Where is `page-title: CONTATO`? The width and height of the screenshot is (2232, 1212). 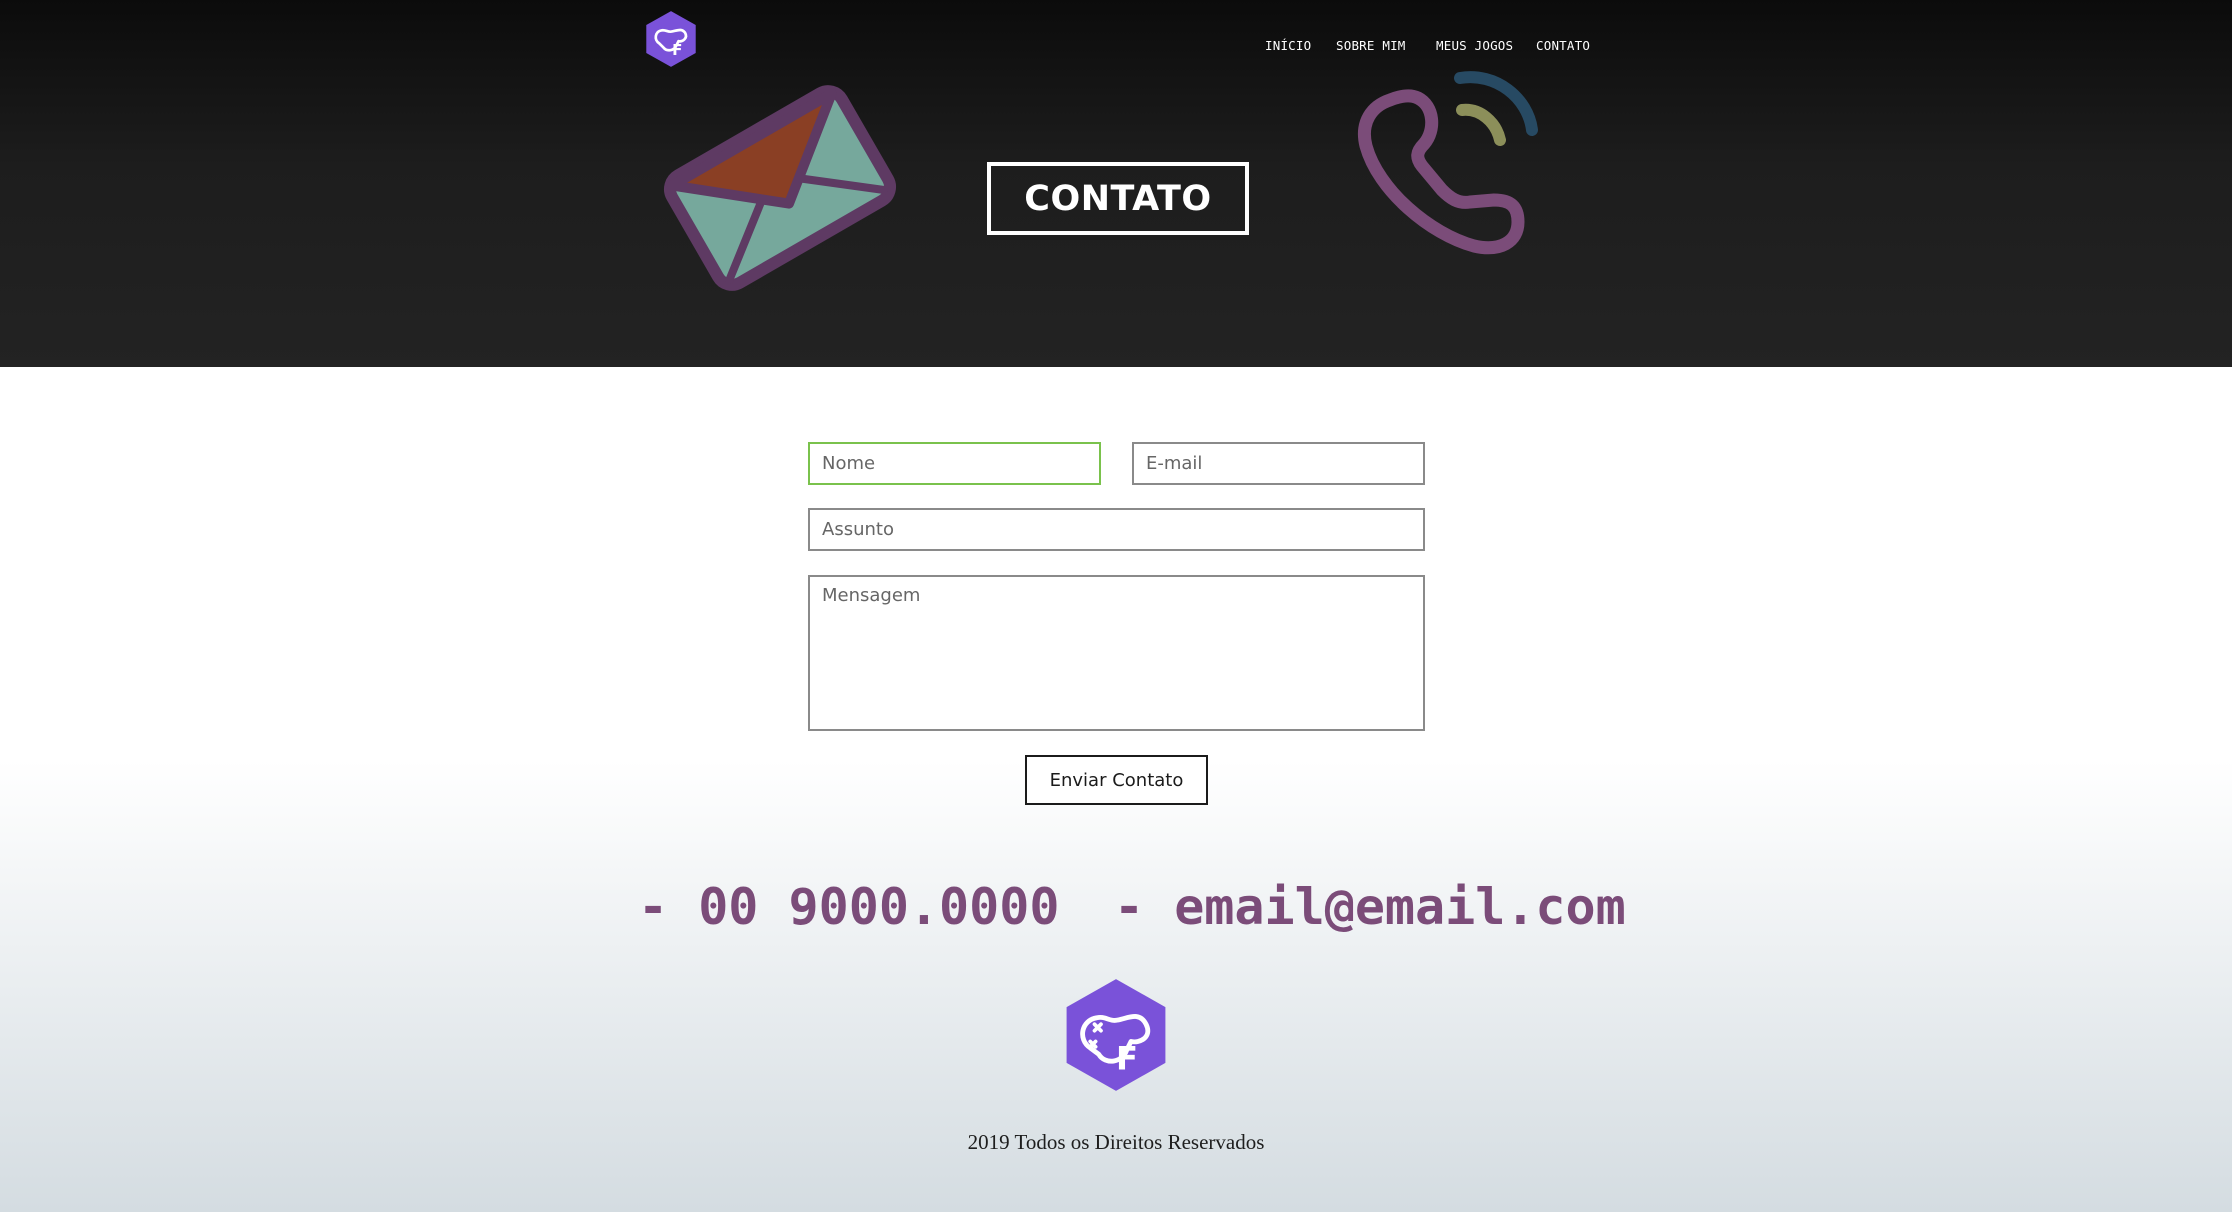 page-title: CONTATO is located at coordinates (1118, 198).